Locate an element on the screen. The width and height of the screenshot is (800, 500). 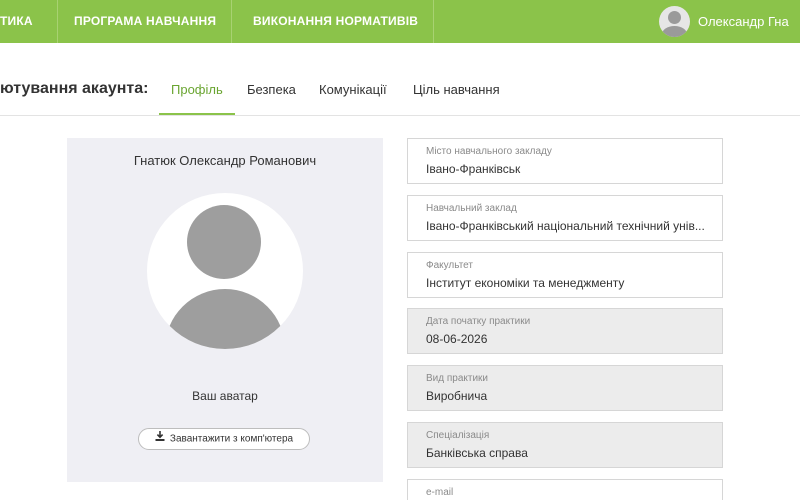
upload-avatar-button: Завантажити з комп'ютера is located at coordinates (224, 439).